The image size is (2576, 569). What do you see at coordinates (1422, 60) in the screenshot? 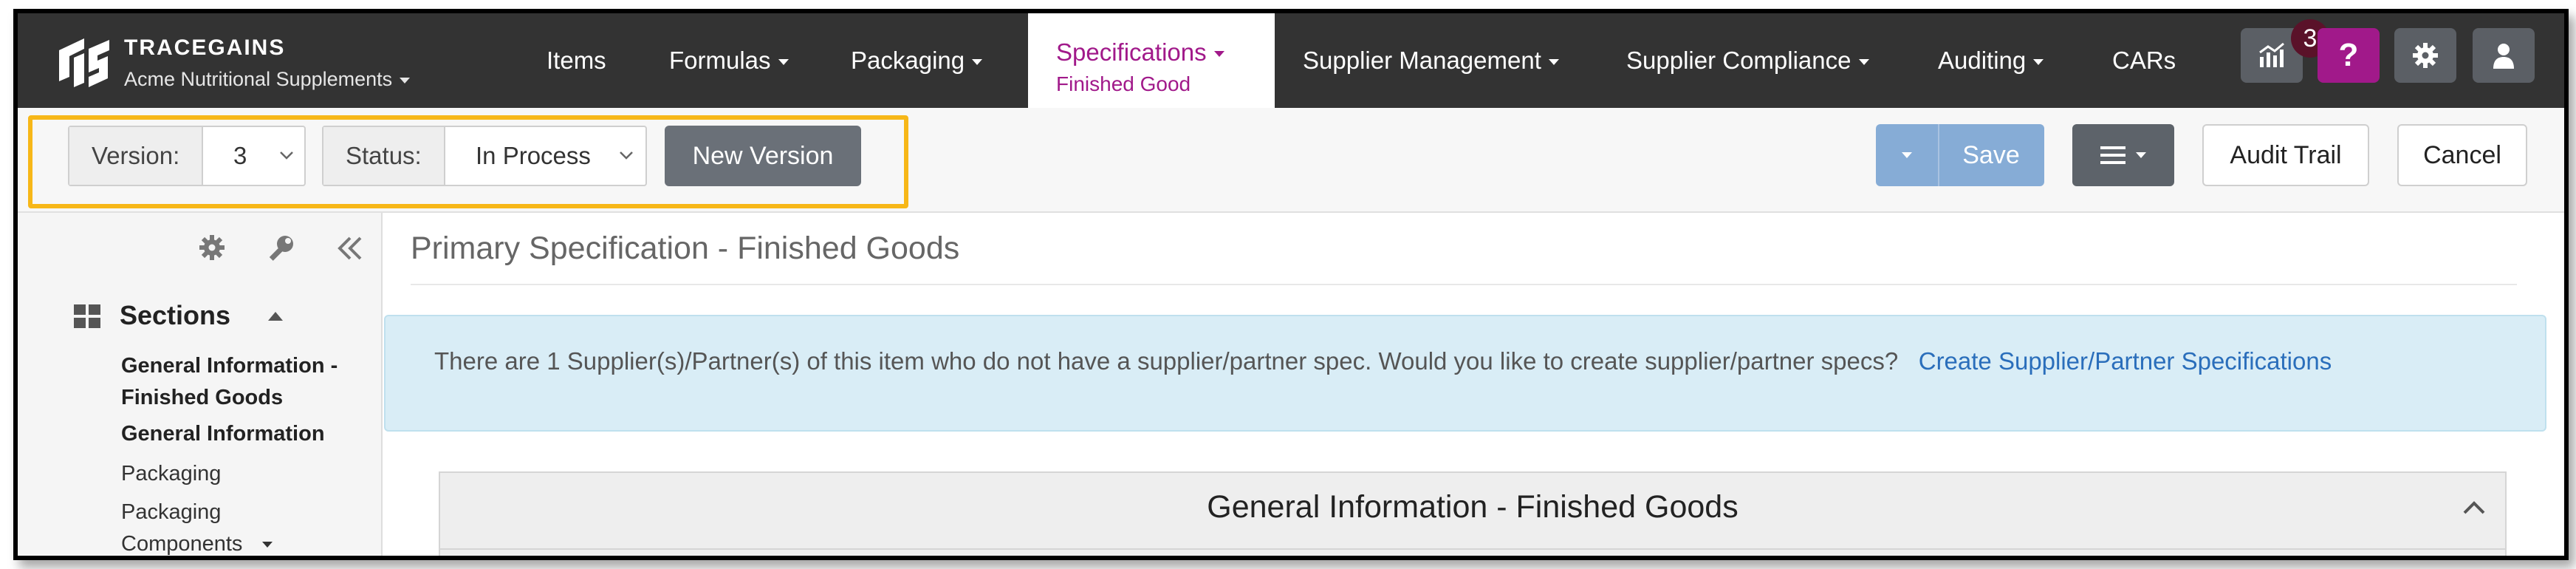
I see `nav-supplier-management-label: Supplier Management` at bounding box center [1422, 60].